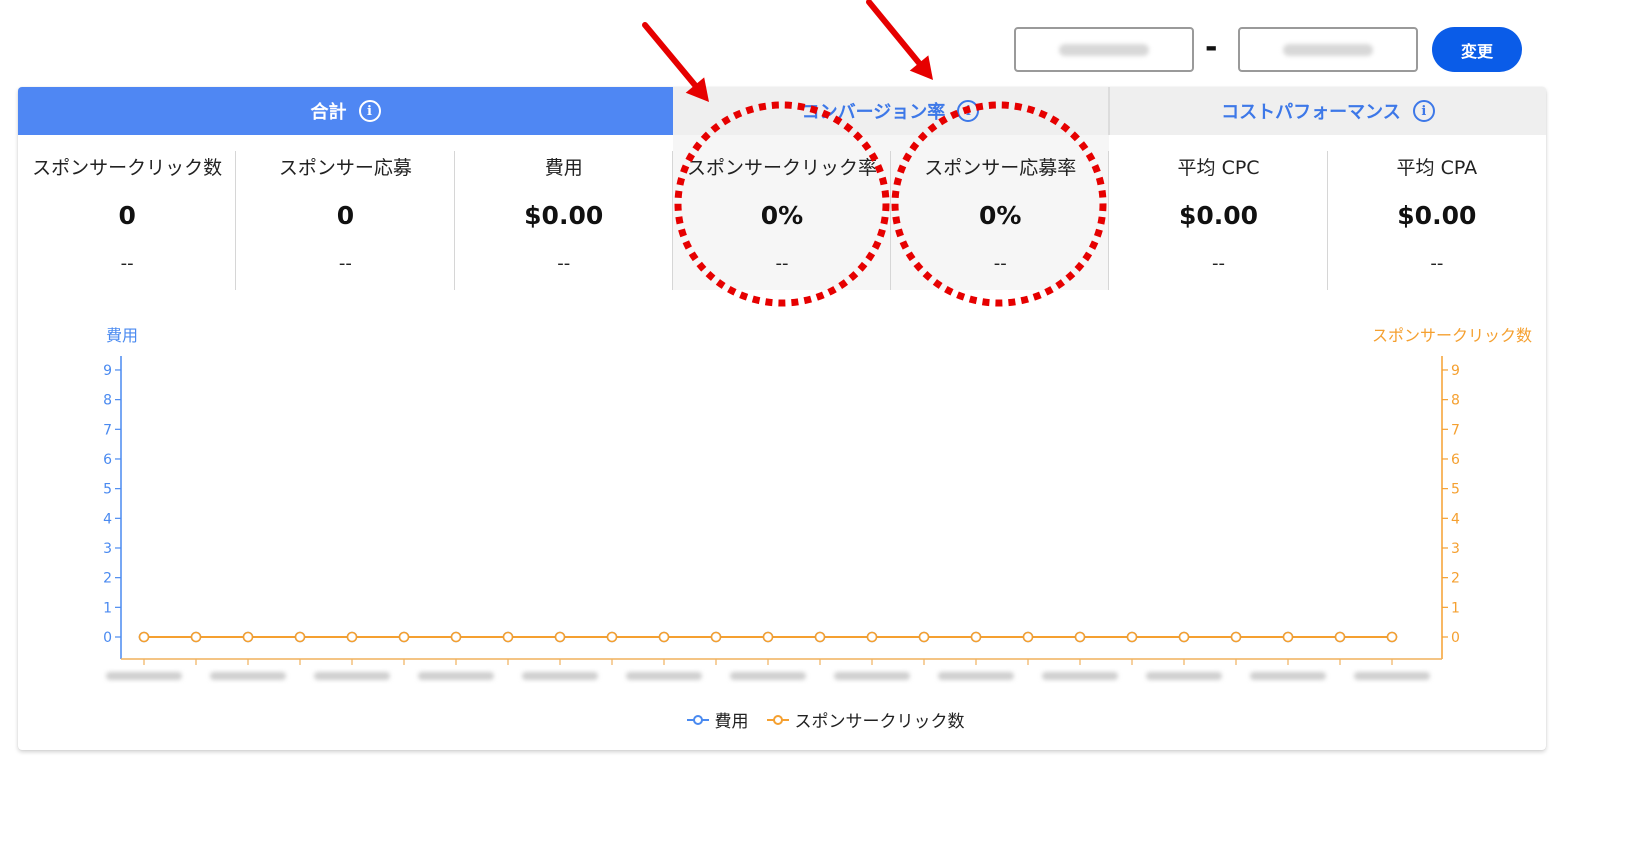 The image size is (1651, 842). I want to click on legend-item-sponsor-clicks: スポンサークリック数, so click(865, 719).